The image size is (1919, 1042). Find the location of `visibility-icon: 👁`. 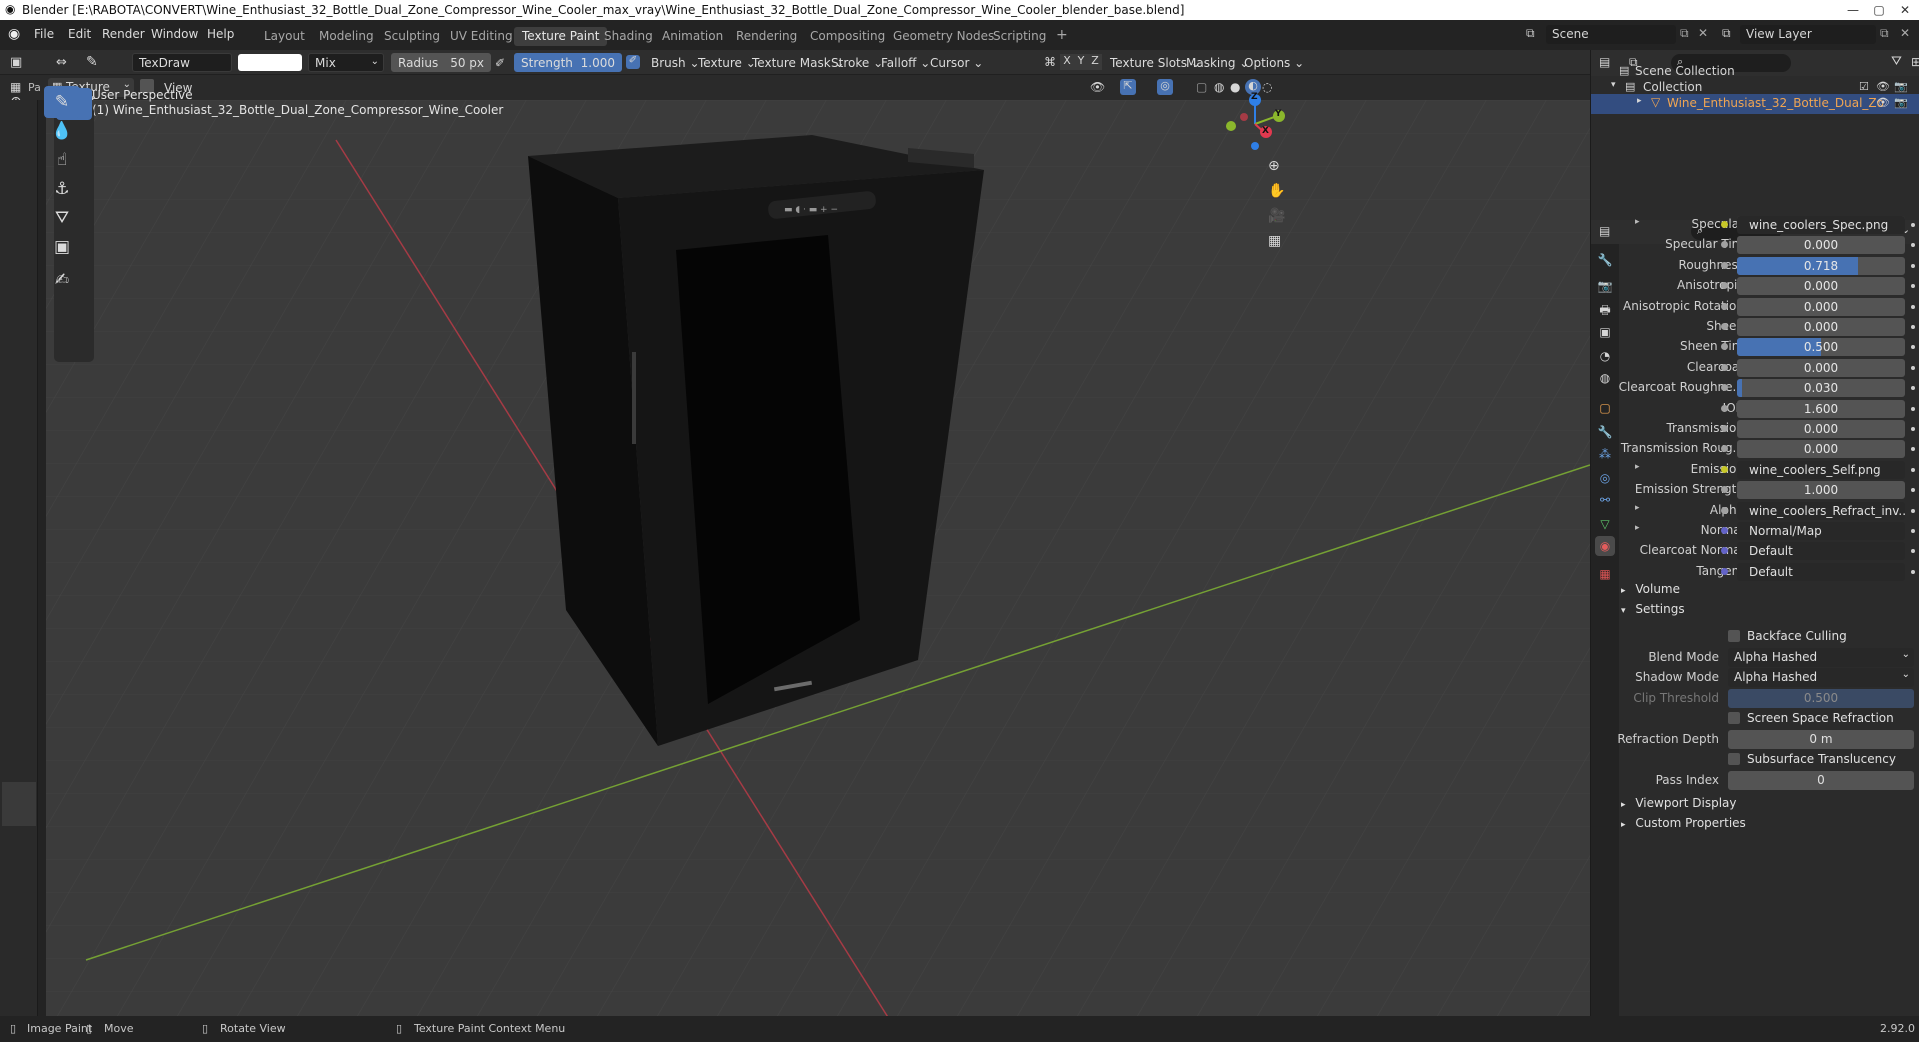

visibility-icon: 👁 is located at coordinates (1097, 87).